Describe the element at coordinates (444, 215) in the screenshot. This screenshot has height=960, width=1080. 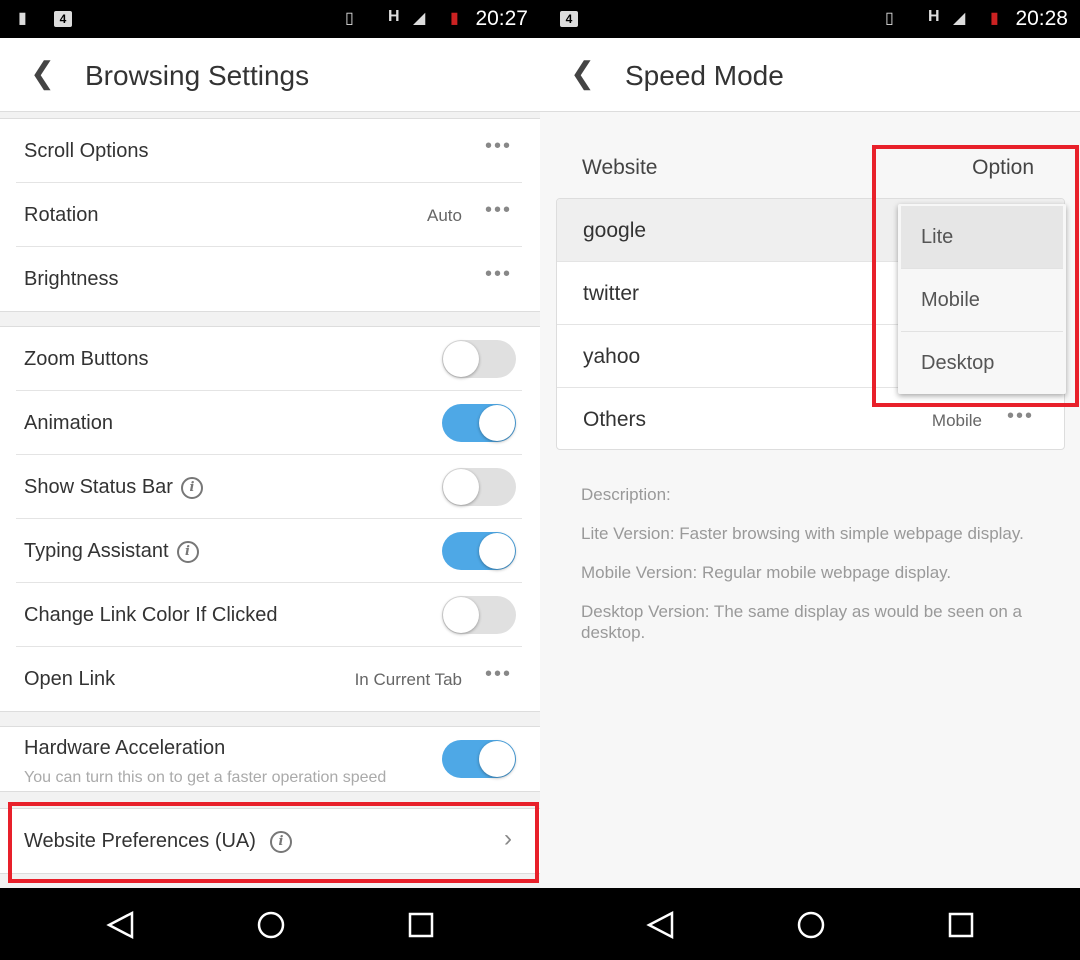
I see `setting-value: Auto` at that location.